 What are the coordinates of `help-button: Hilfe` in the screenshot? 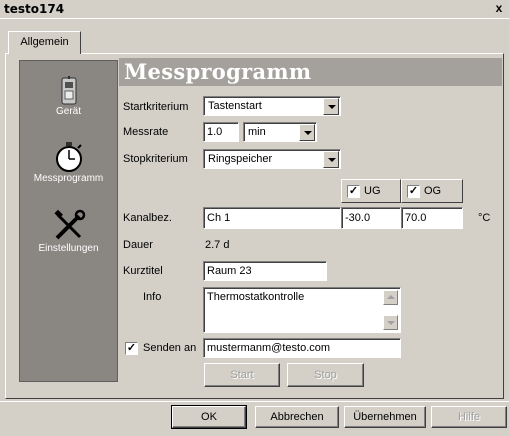 It's located at (469, 417).